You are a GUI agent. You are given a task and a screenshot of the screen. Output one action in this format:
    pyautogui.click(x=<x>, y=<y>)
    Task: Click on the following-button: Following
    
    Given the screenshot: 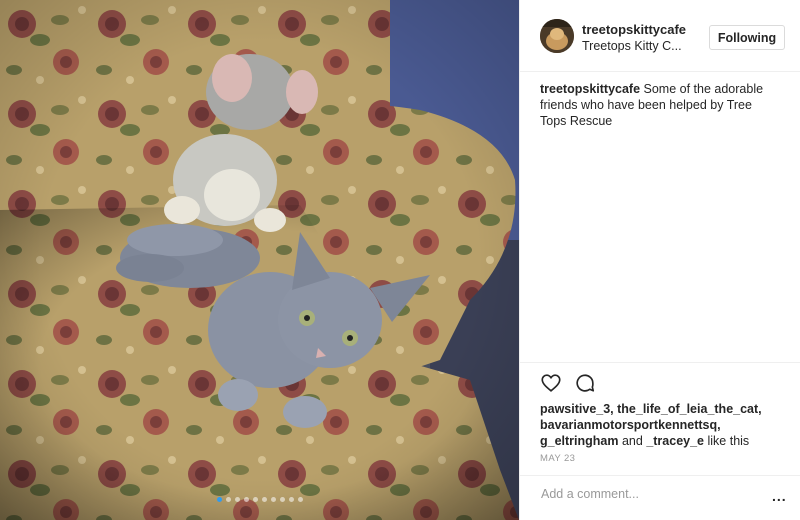 What is the action you would take?
    pyautogui.click(x=747, y=37)
    